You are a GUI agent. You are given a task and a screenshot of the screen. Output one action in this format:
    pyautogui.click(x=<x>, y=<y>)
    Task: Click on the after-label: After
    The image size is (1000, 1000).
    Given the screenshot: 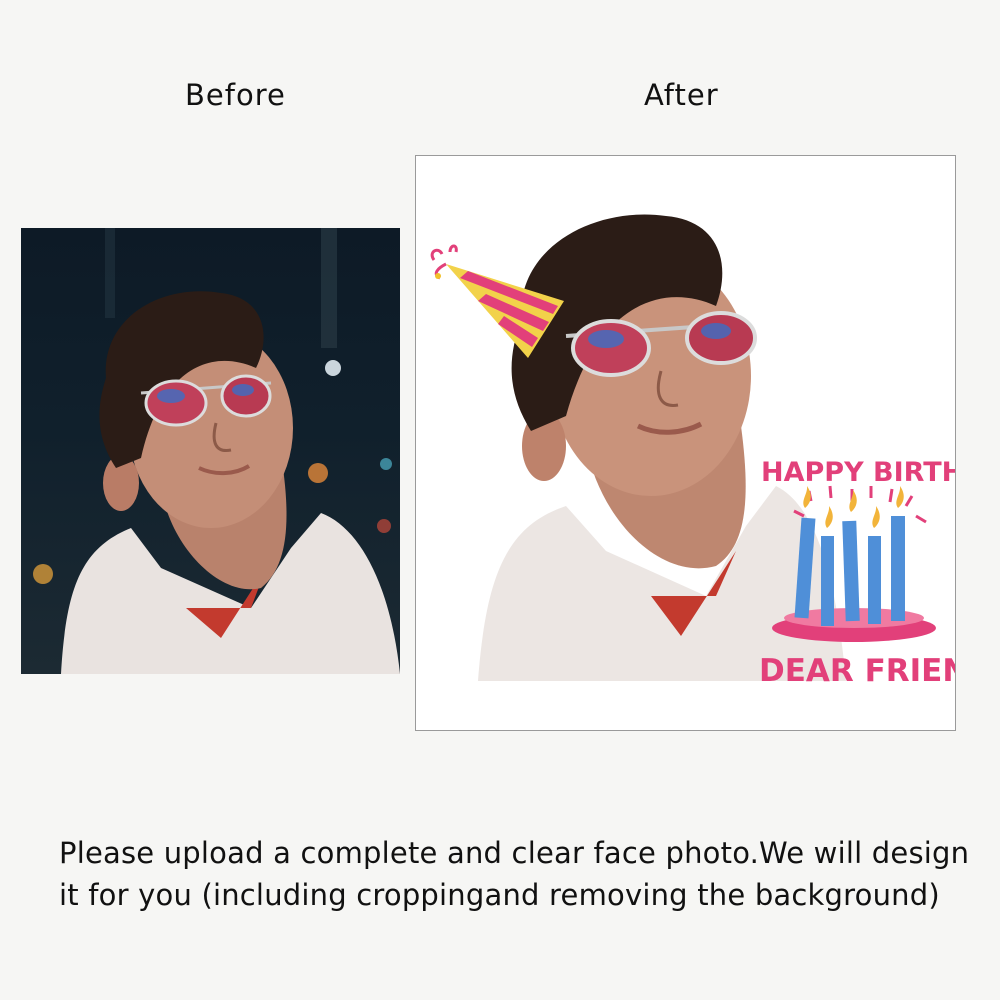 What is the action you would take?
    pyautogui.click(x=681, y=95)
    